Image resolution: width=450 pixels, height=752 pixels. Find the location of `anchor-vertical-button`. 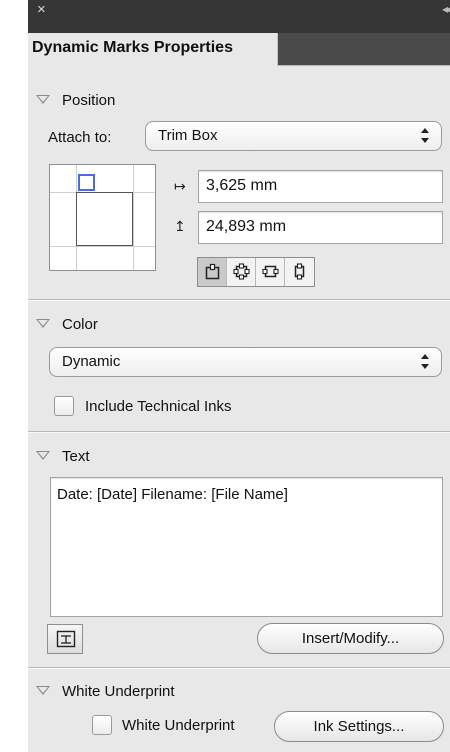

anchor-vertical-button is located at coordinates (299, 272).